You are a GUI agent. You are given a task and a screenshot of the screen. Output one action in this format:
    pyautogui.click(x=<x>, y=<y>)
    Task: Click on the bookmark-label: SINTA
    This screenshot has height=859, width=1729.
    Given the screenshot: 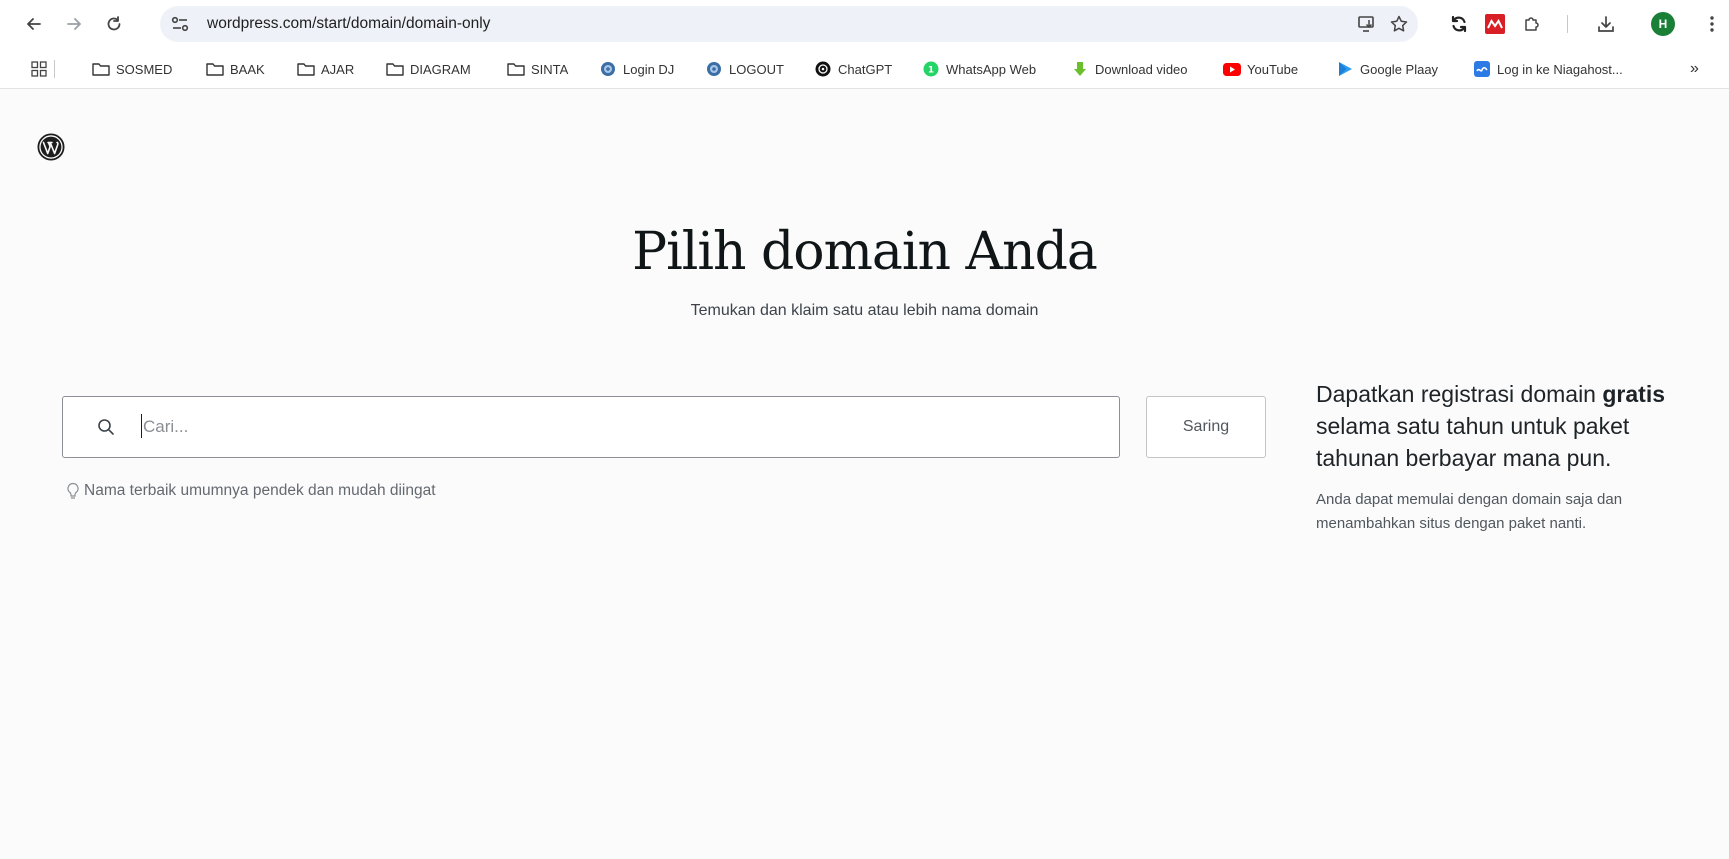 What is the action you would take?
    pyautogui.click(x=550, y=69)
    